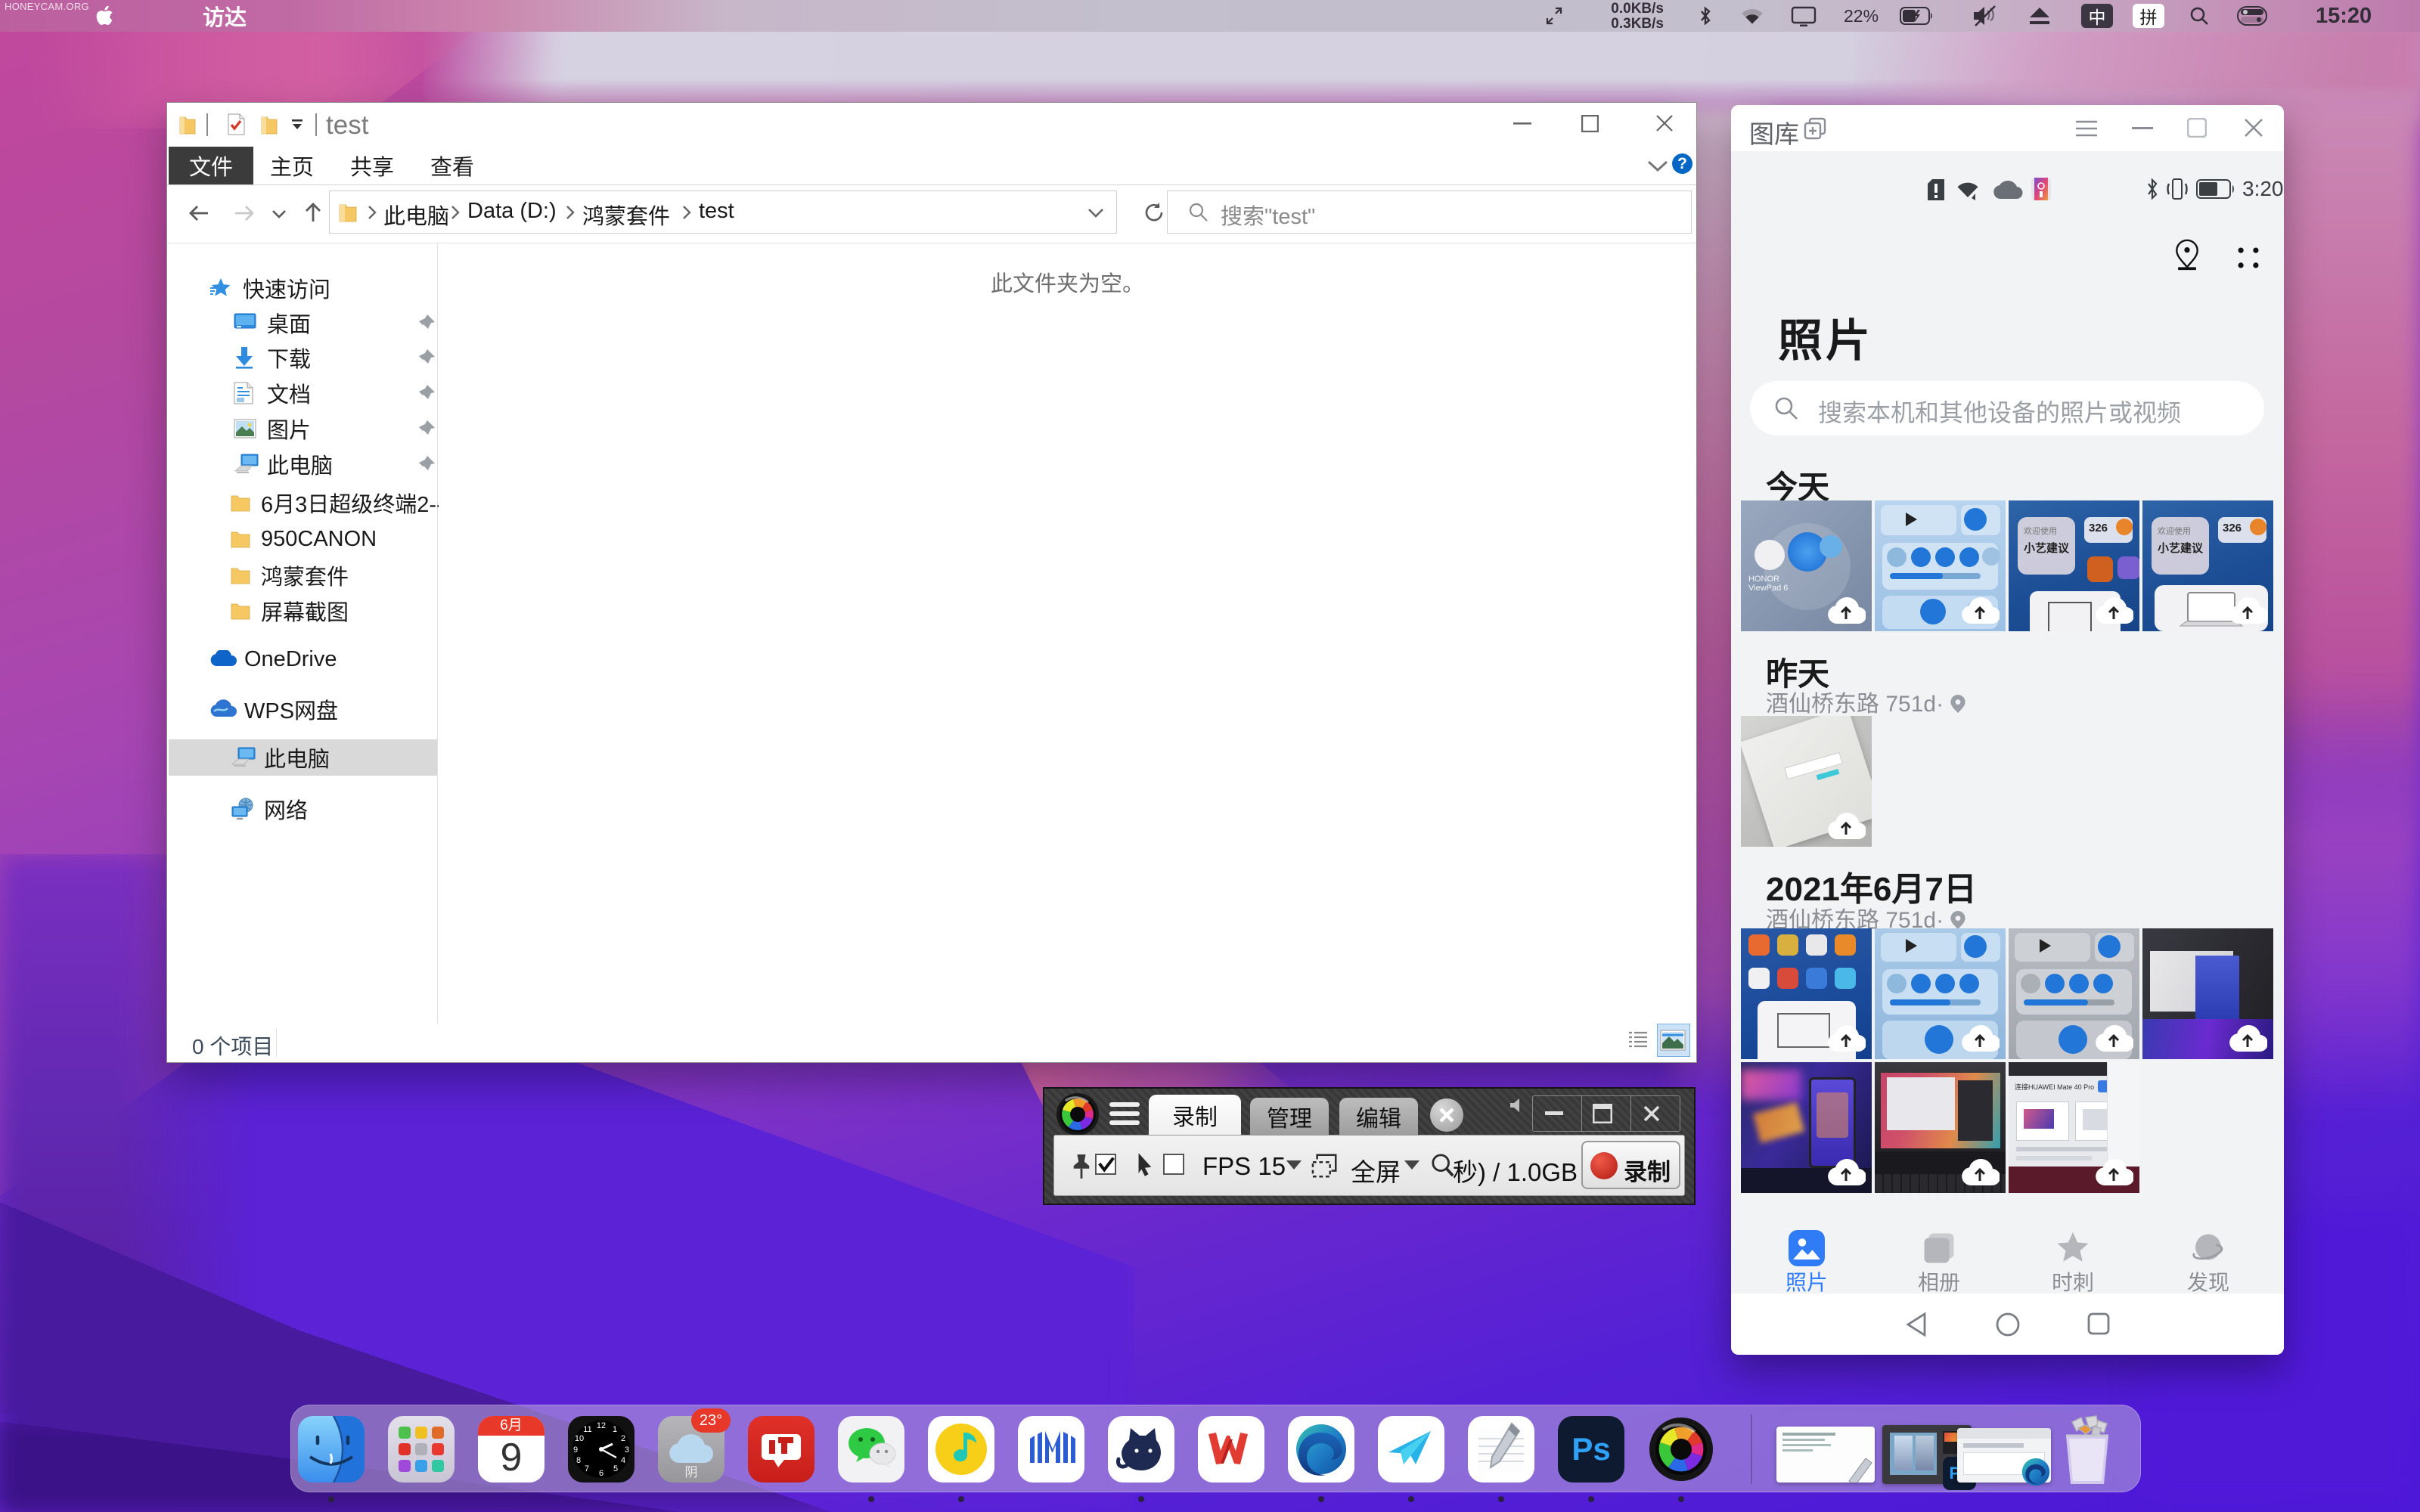  I want to click on svg-text: 12, so click(601, 1425).